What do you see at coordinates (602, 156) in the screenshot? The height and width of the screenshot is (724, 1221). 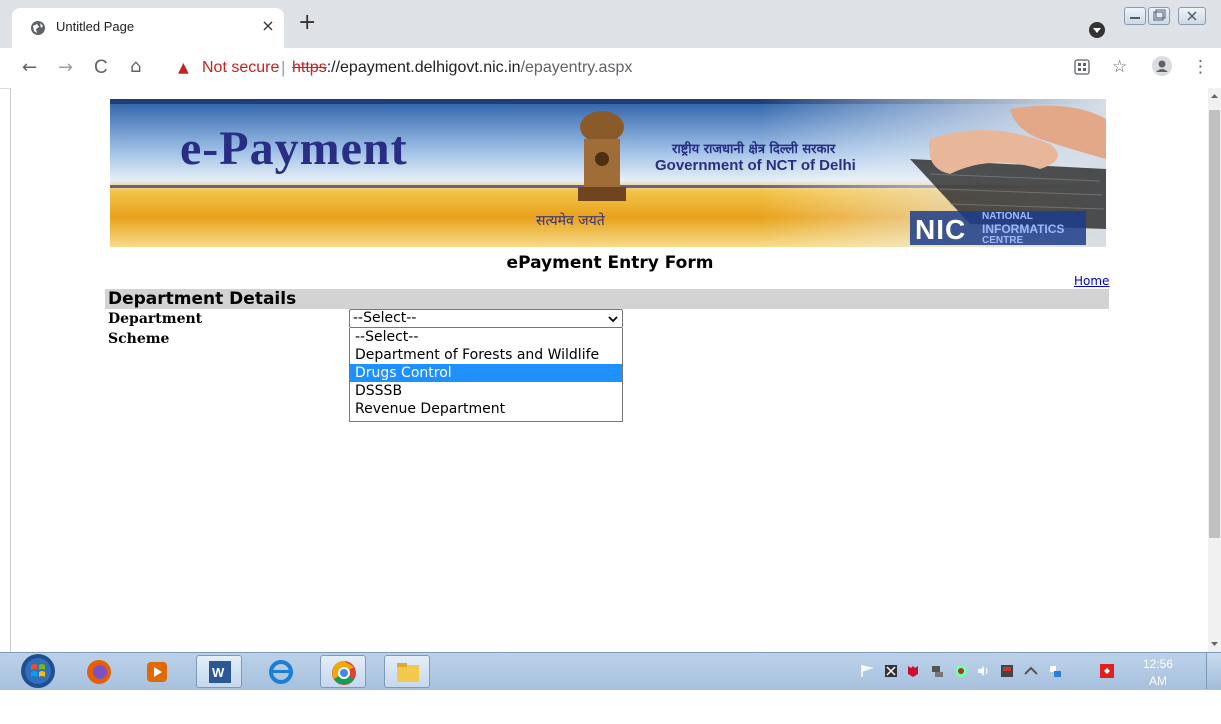 I see `ashoka-emblem-icon` at bounding box center [602, 156].